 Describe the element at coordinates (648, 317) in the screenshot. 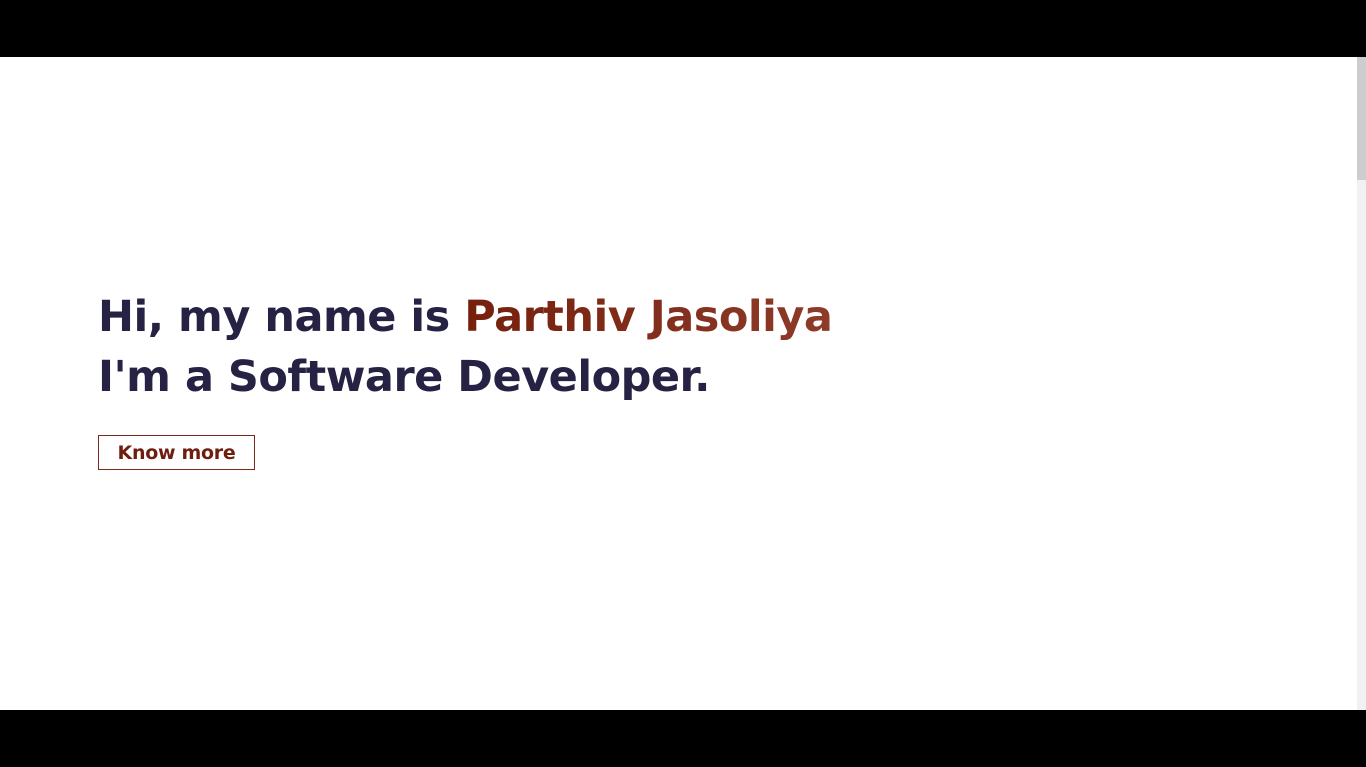

I see `name-text: Parthiv Jasoliya` at that location.